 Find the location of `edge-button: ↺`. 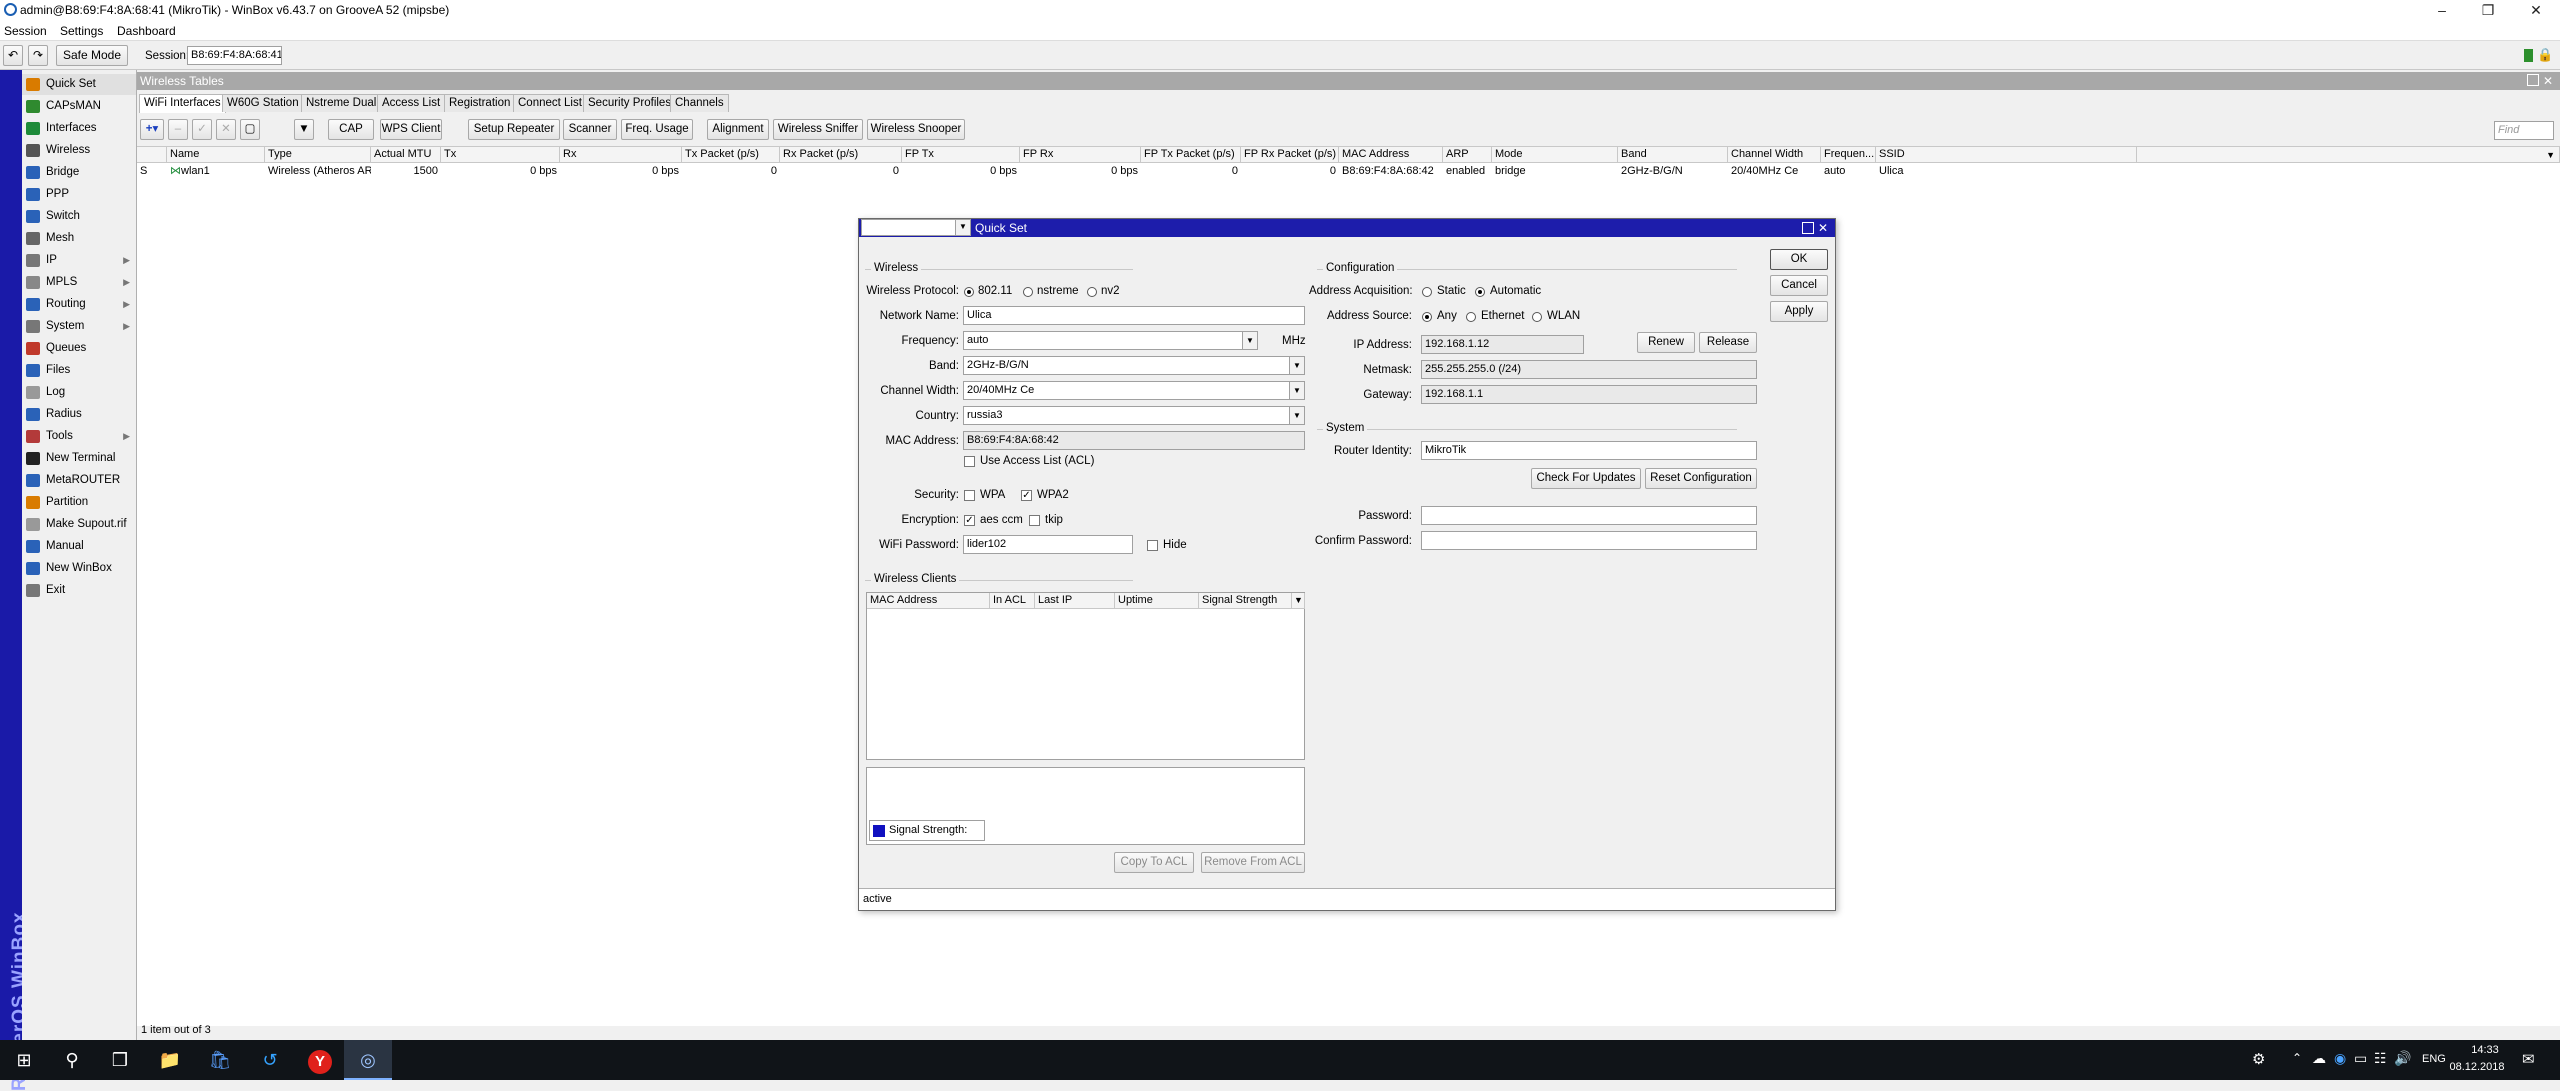

edge-button: ↺ is located at coordinates (270, 1060).